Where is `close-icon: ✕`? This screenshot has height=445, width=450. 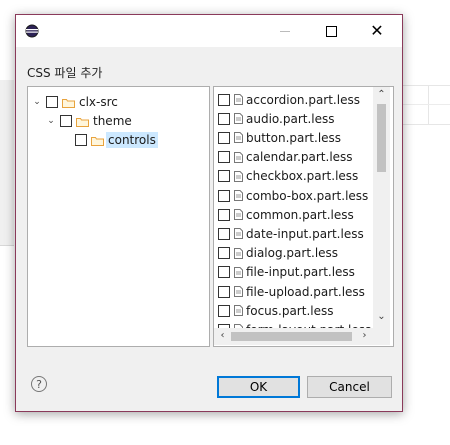 close-icon: ✕ is located at coordinates (377, 30).